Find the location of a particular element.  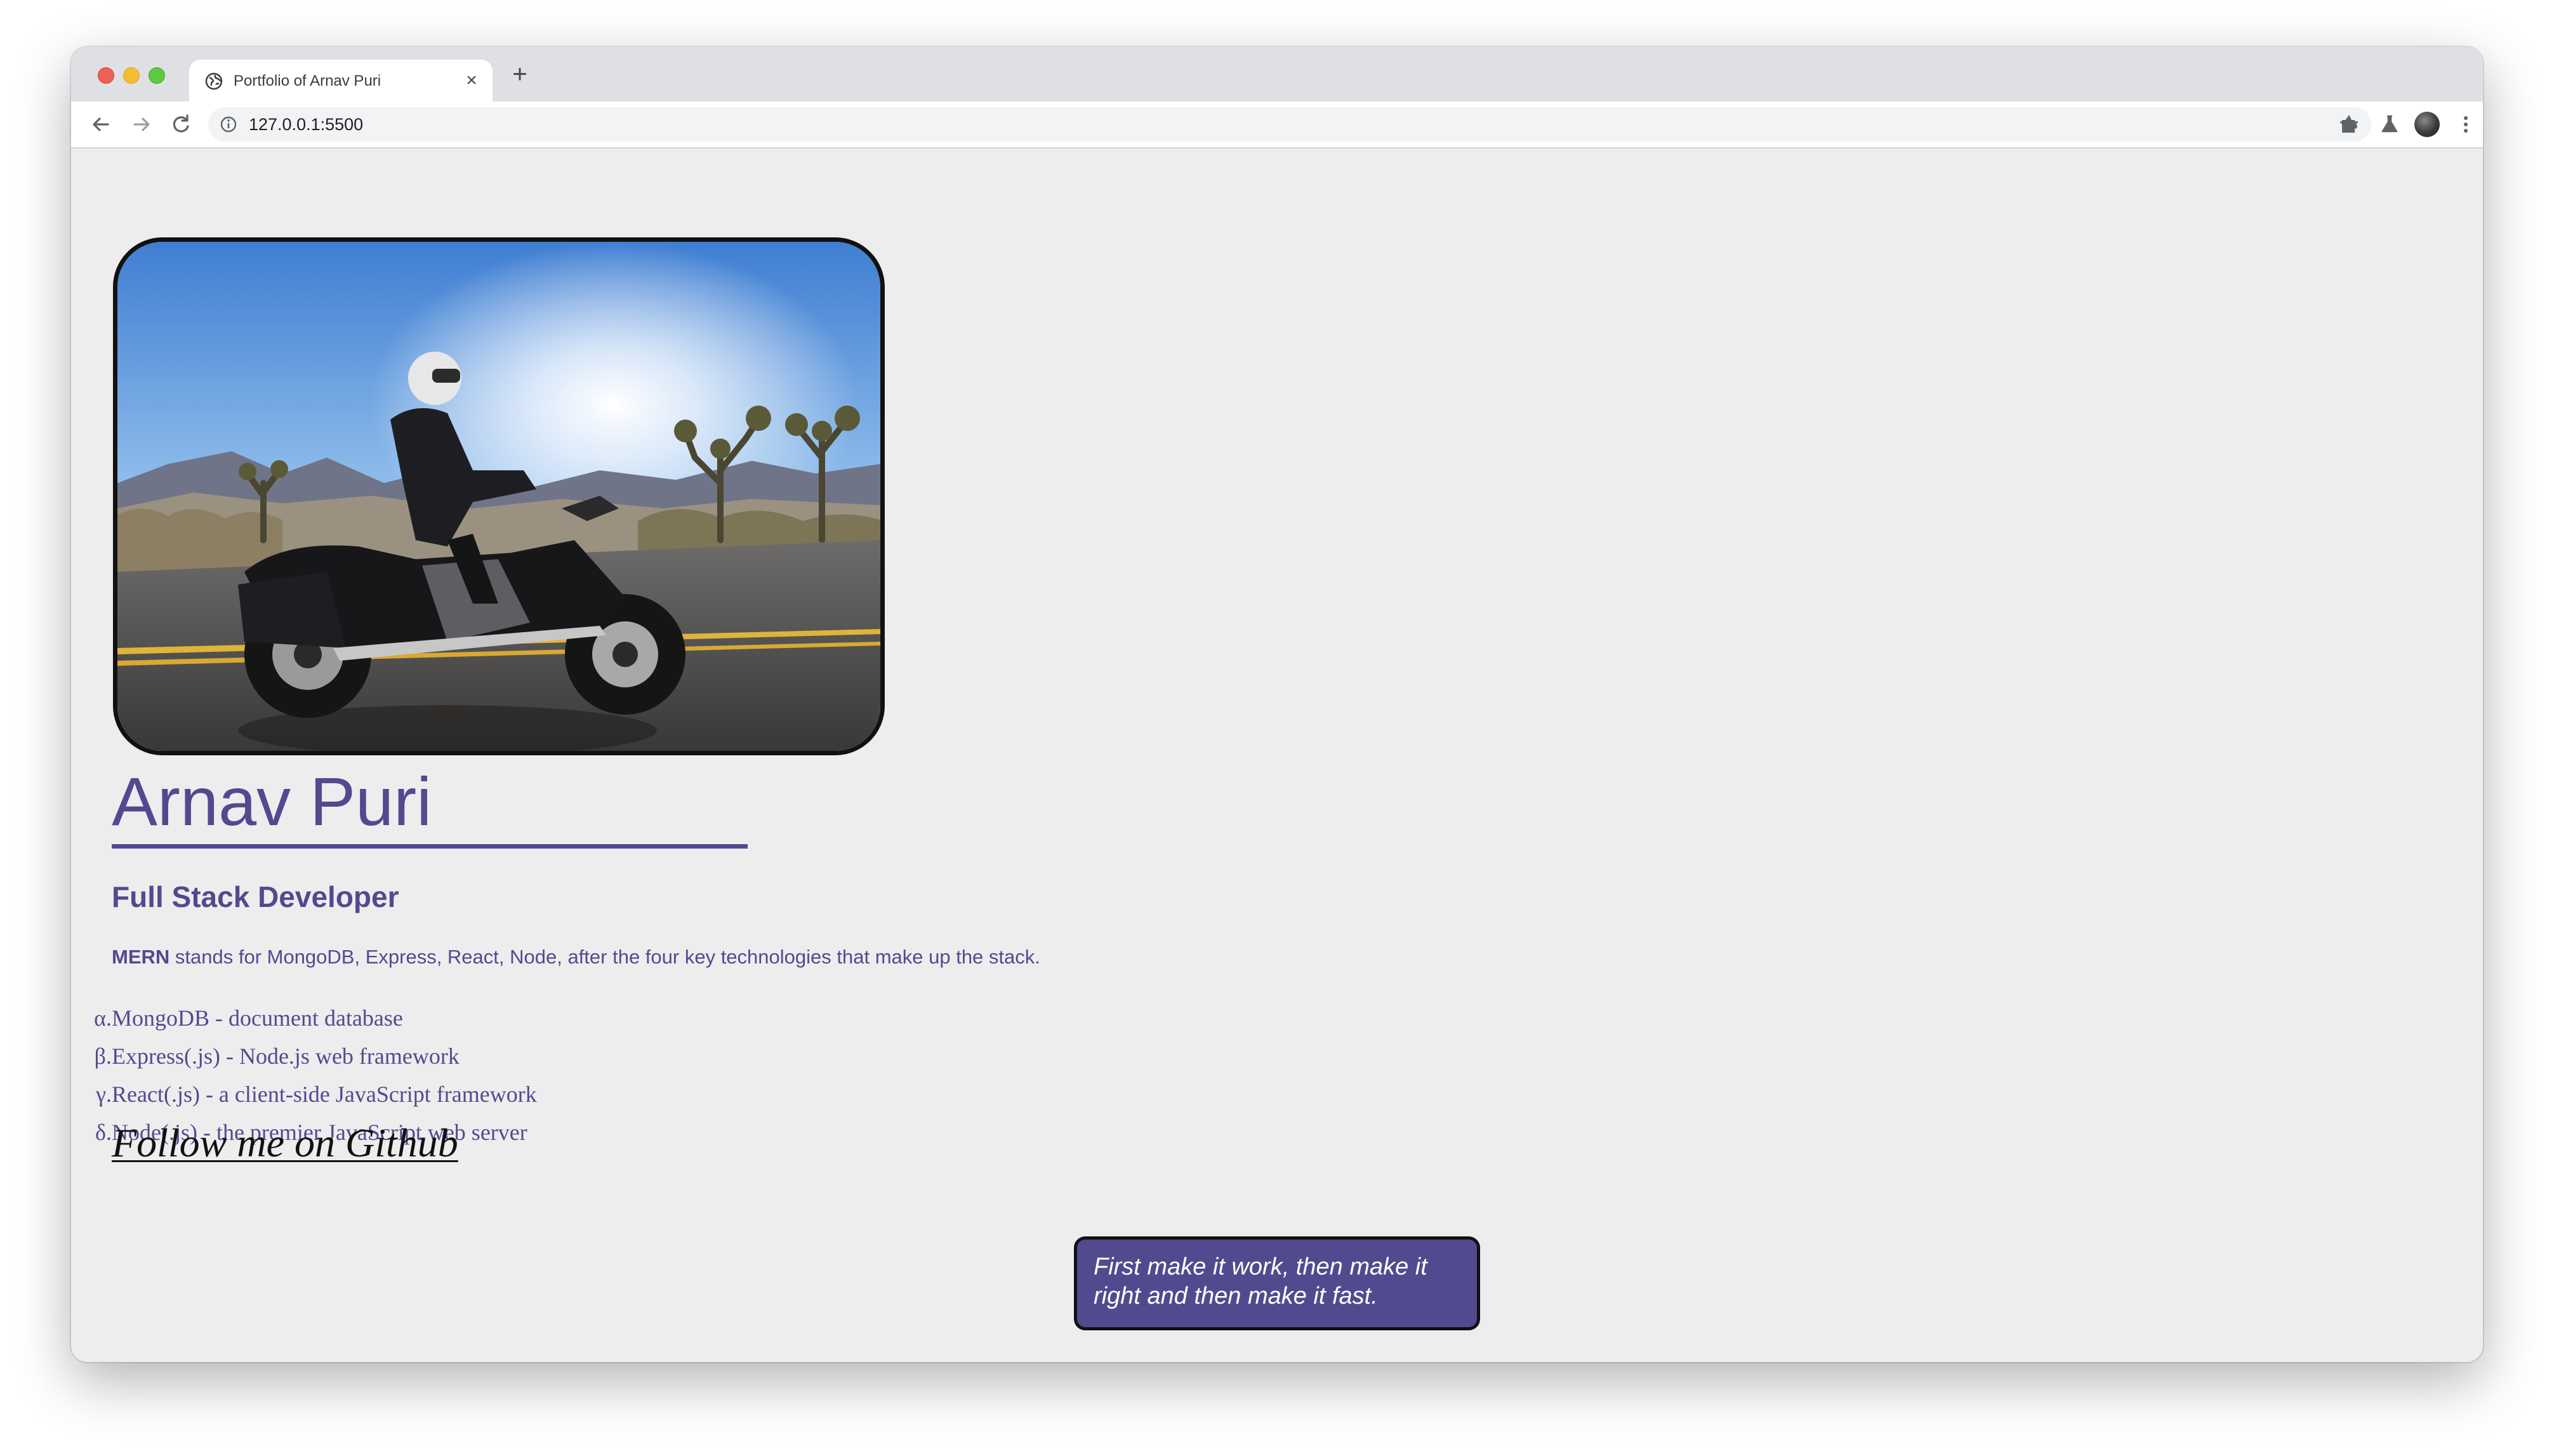

list-marker: β. is located at coordinates (103, 1056).